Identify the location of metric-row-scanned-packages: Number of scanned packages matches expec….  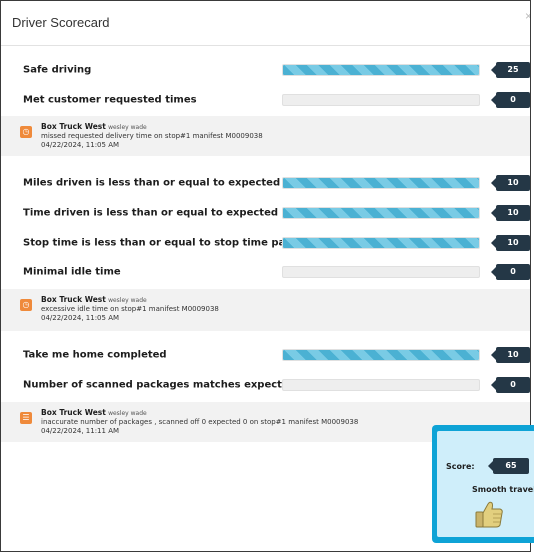
(265, 385).